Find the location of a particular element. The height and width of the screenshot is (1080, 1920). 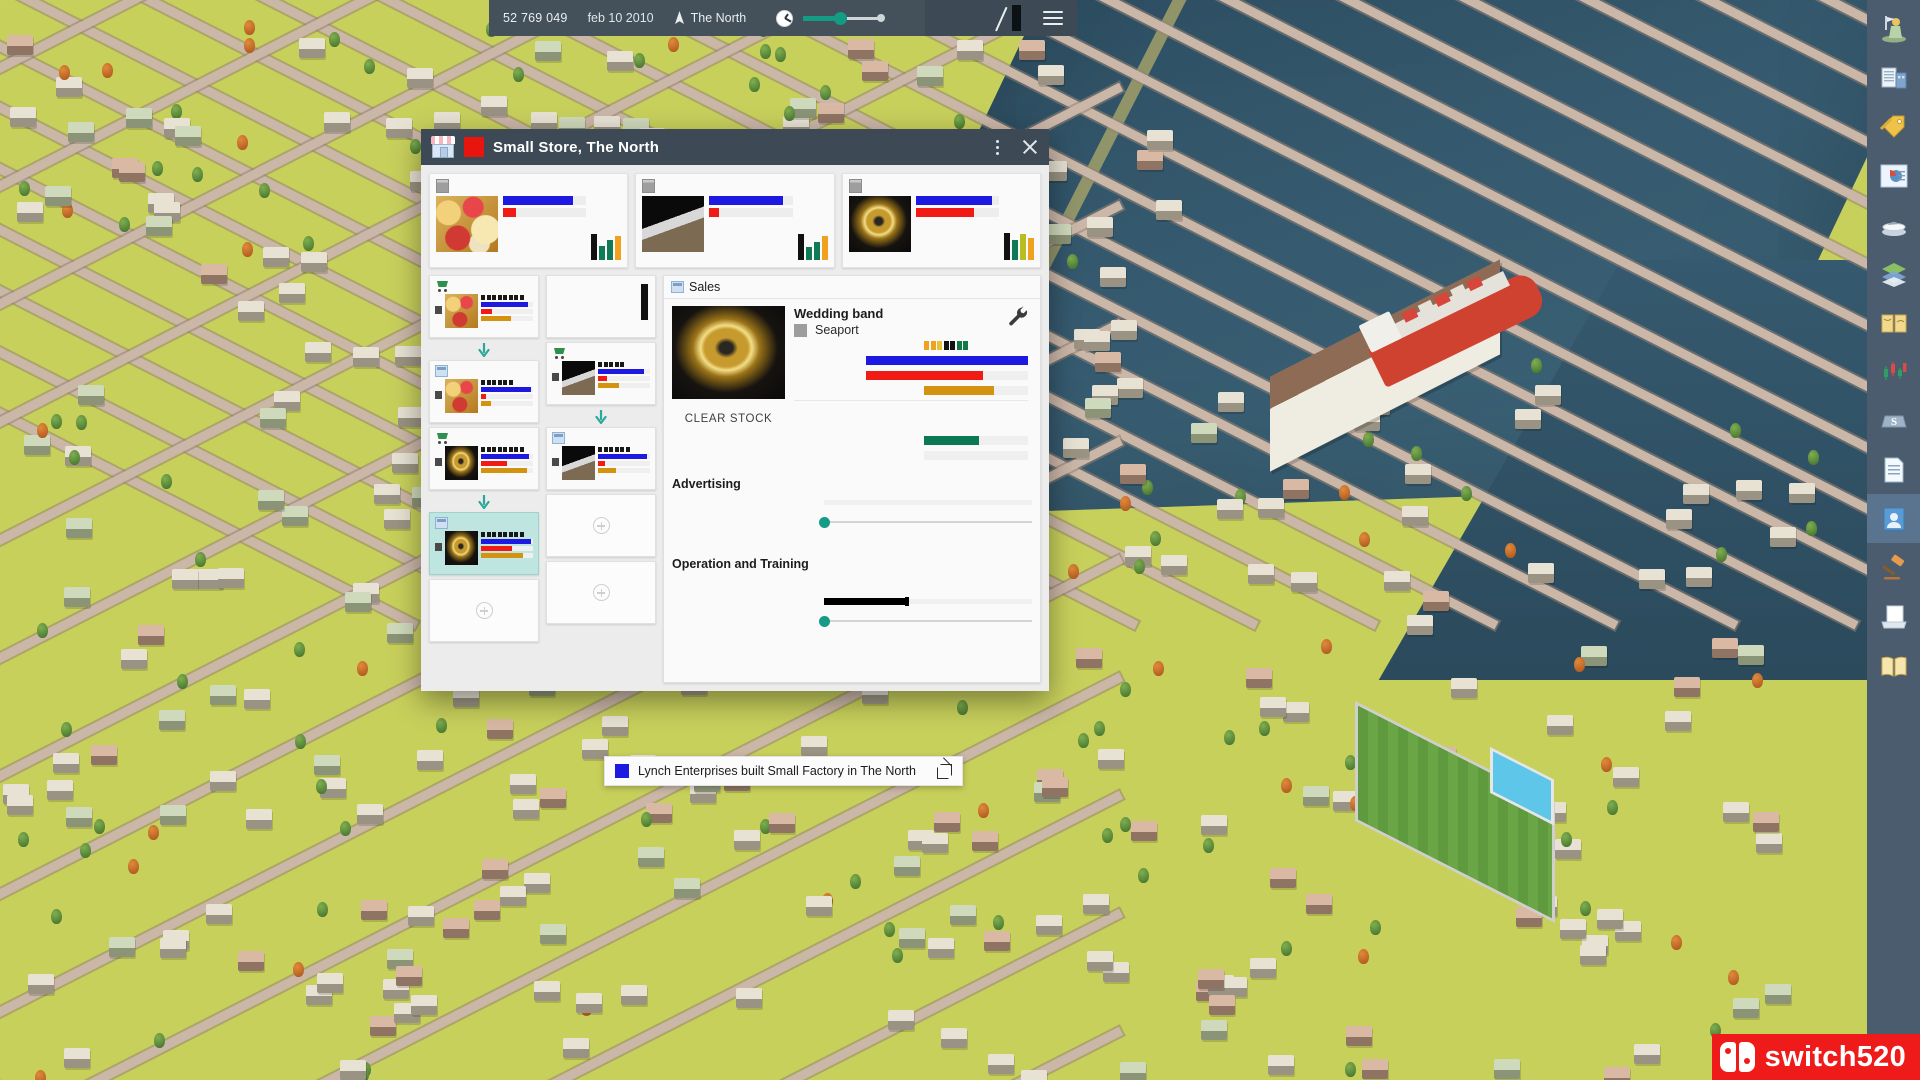

supply-bar is located at coordinates (507, 304).